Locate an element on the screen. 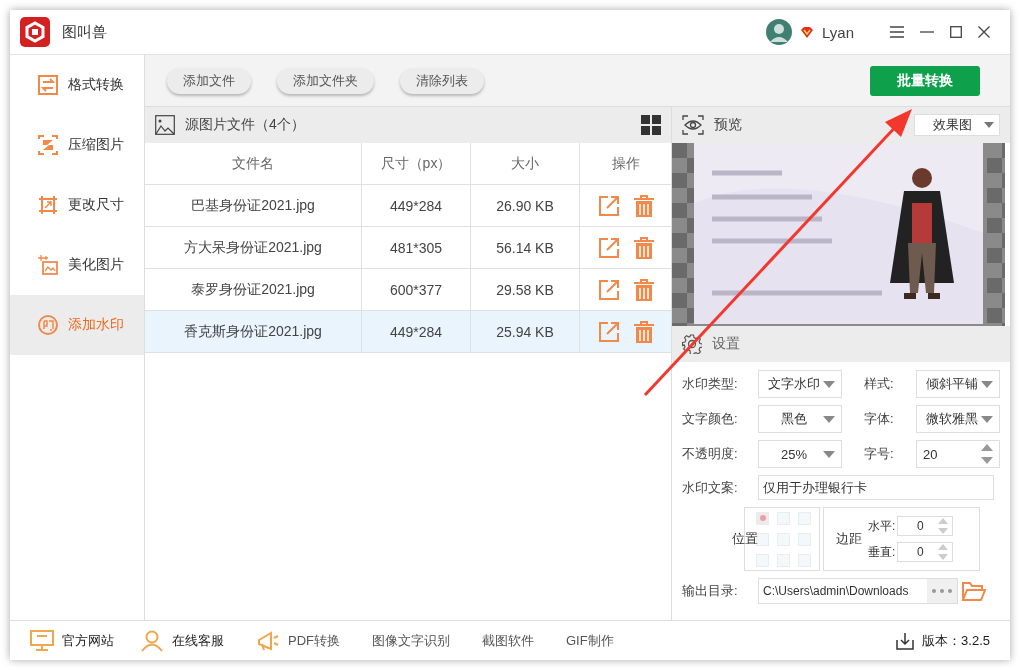  dropdown: 25% is located at coordinates (800, 454).